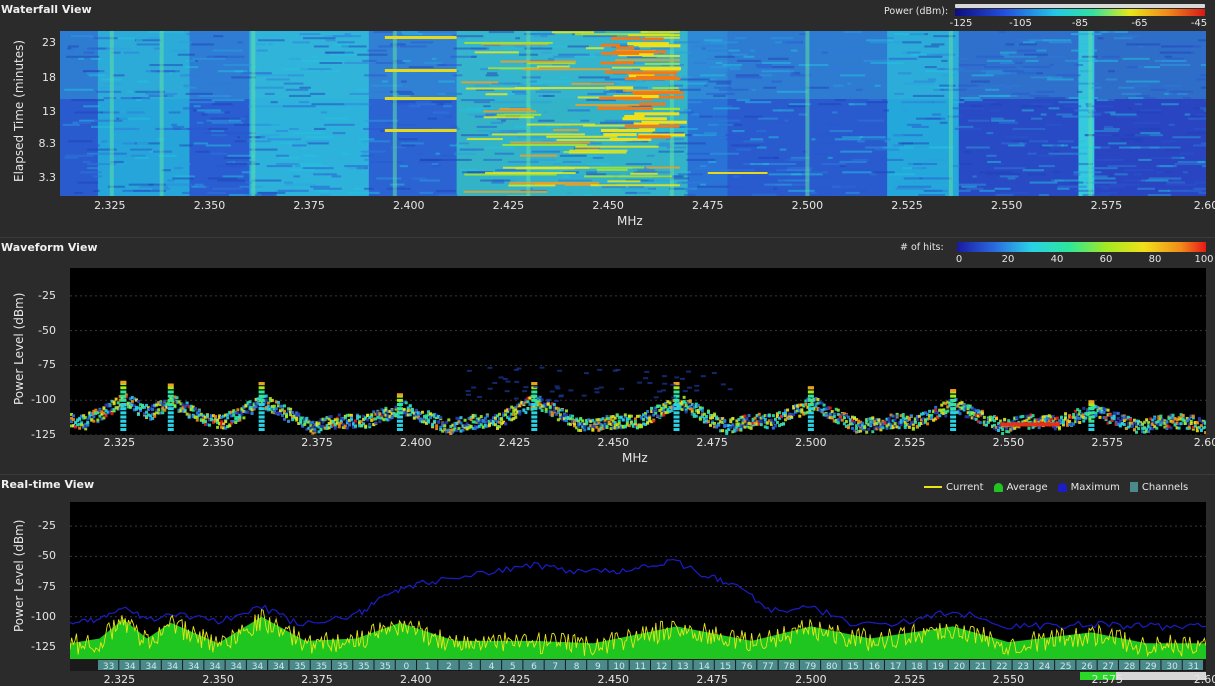  Describe the element at coordinates (1027, 487) in the screenshot. I see `legend-average-label: Average` at that location.